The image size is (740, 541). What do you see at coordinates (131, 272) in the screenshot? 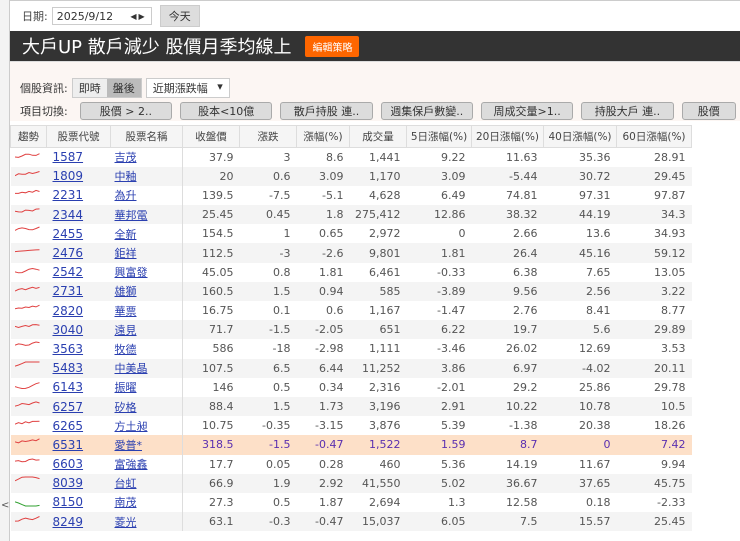
I see `stock-name-link: 興富發` at bounding box center [131, 272].